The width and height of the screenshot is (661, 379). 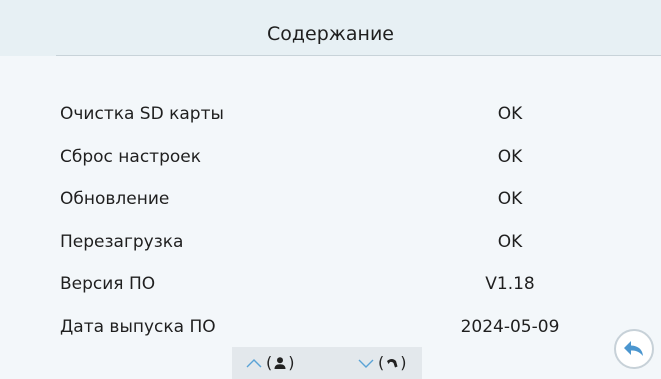 I want to click on header-bar: Содержание, so click(x=330, y=28).